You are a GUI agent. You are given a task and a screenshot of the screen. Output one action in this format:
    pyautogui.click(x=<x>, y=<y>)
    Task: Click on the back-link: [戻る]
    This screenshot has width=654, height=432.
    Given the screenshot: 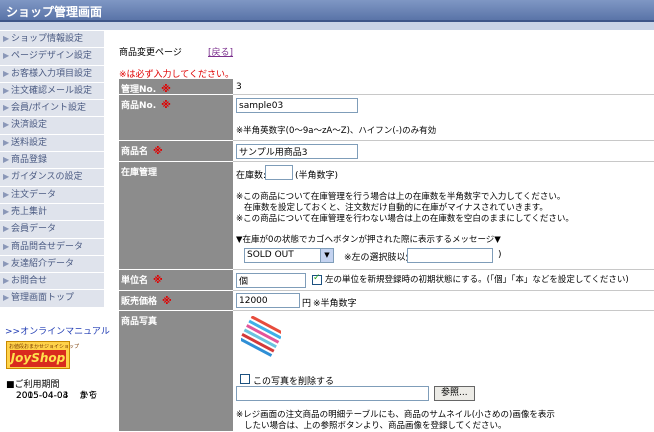 What is the action you would take?
    pyautogui.click(x=220, y=51)
    